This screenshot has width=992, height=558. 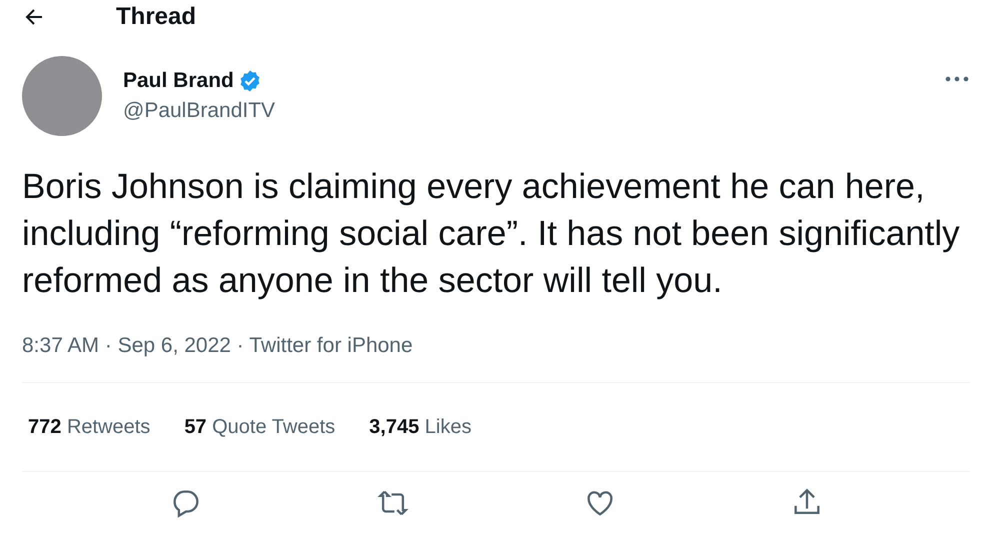 I want to click on engagement-stat: 57 Quote Tweets, so click(x=260, y=427).